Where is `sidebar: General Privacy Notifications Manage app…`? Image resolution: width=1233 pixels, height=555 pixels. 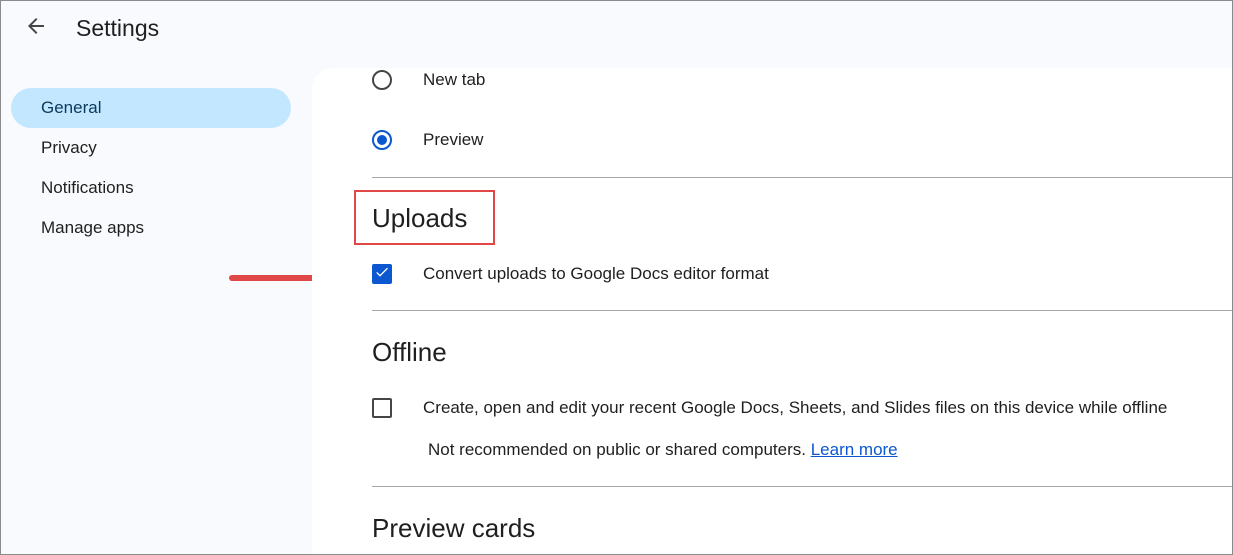 sidebar: General Privacy Notifications Manage app… is located at coordinates (151, 168).